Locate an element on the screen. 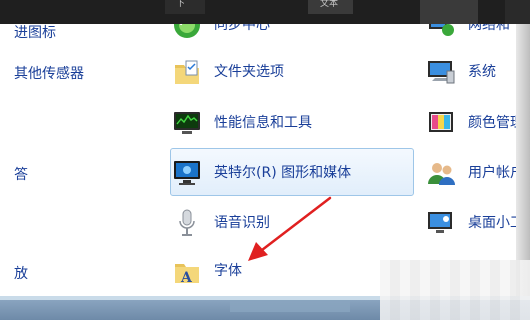  watermark-area is located at coordinates (455, 290).